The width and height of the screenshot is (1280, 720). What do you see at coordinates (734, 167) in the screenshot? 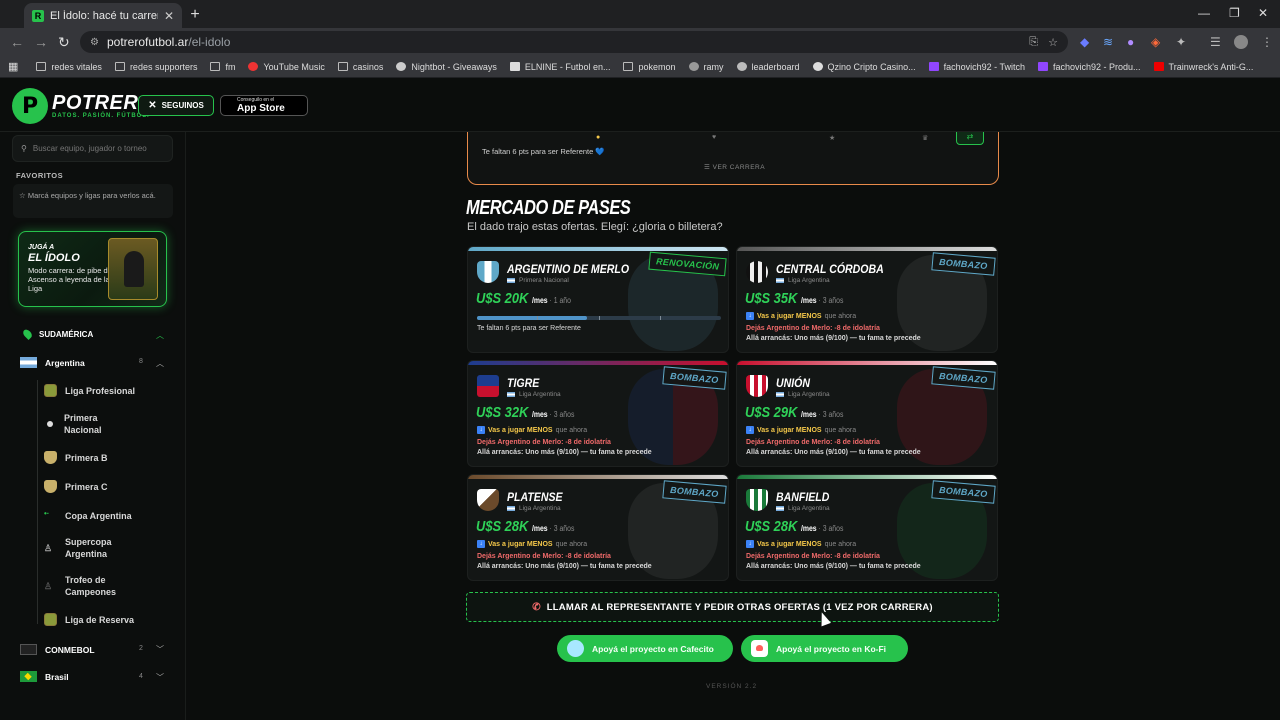
I see `see-career-link: ☰ VER CARRERA` at bounding box center [734, 167].